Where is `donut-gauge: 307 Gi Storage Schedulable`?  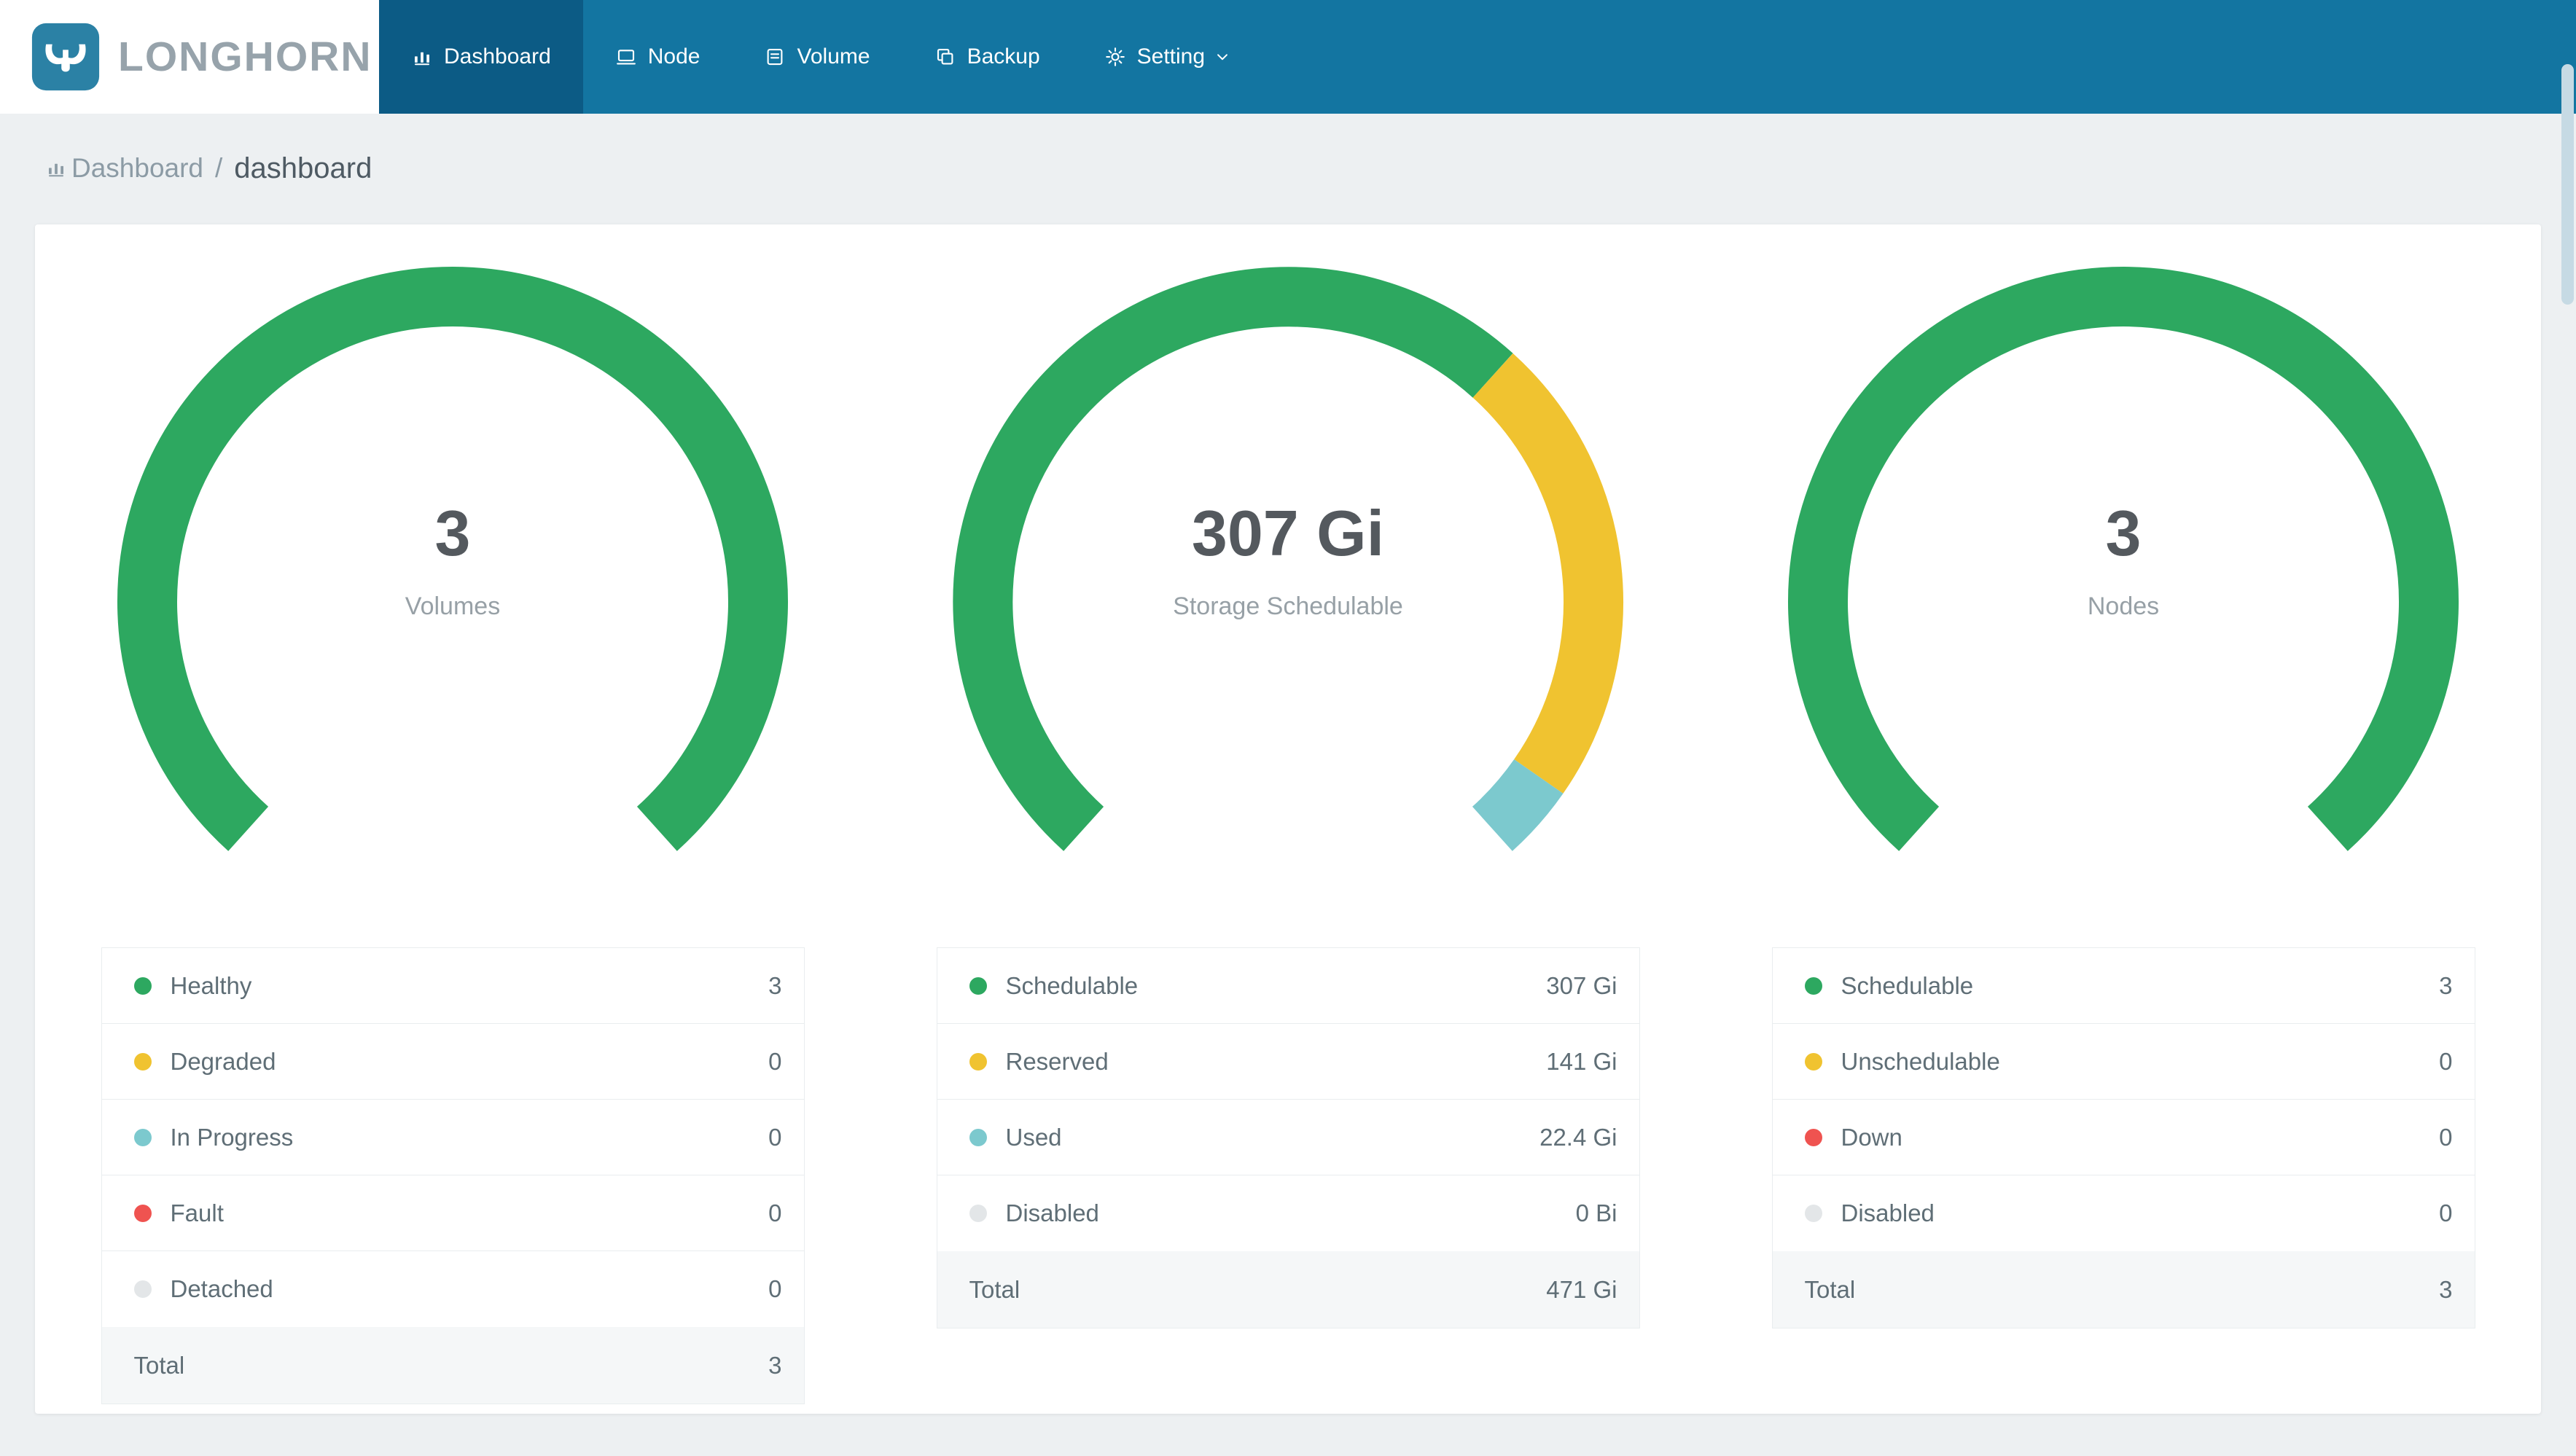
donut-gauge: 307 Gi Storage Schedulable is located at coordinates (1288, 601).